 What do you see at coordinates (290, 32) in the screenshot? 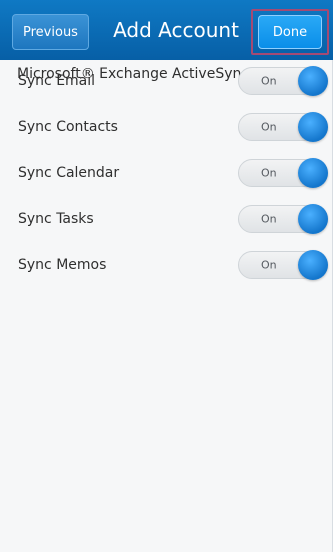
I see `done-button: Done` at bounding box center [290, 32].